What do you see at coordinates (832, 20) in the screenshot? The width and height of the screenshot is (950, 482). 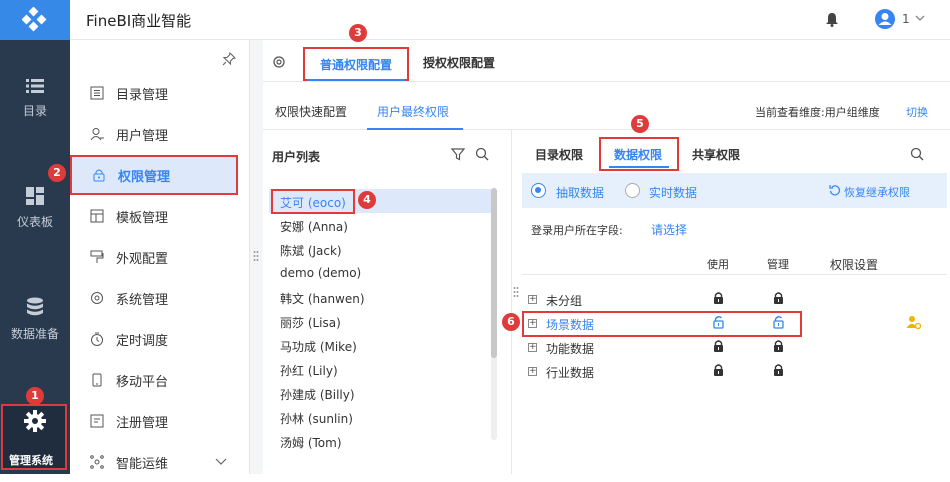 I see `bell-icon` at bounding box center [832, 20].